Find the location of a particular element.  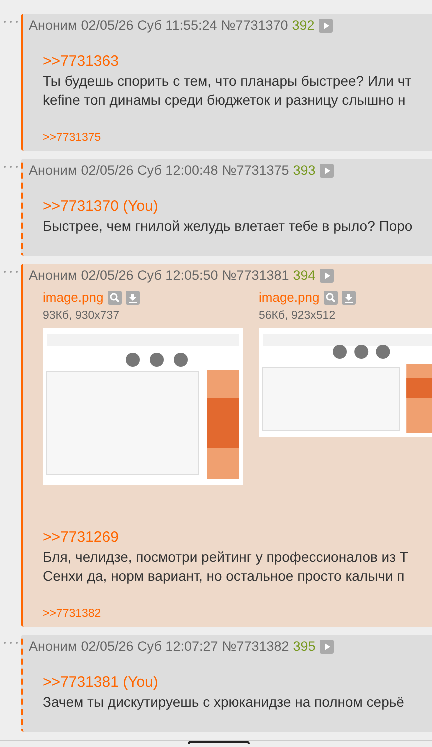

post-ordinal: 393 is located at coordinates (304, 171).